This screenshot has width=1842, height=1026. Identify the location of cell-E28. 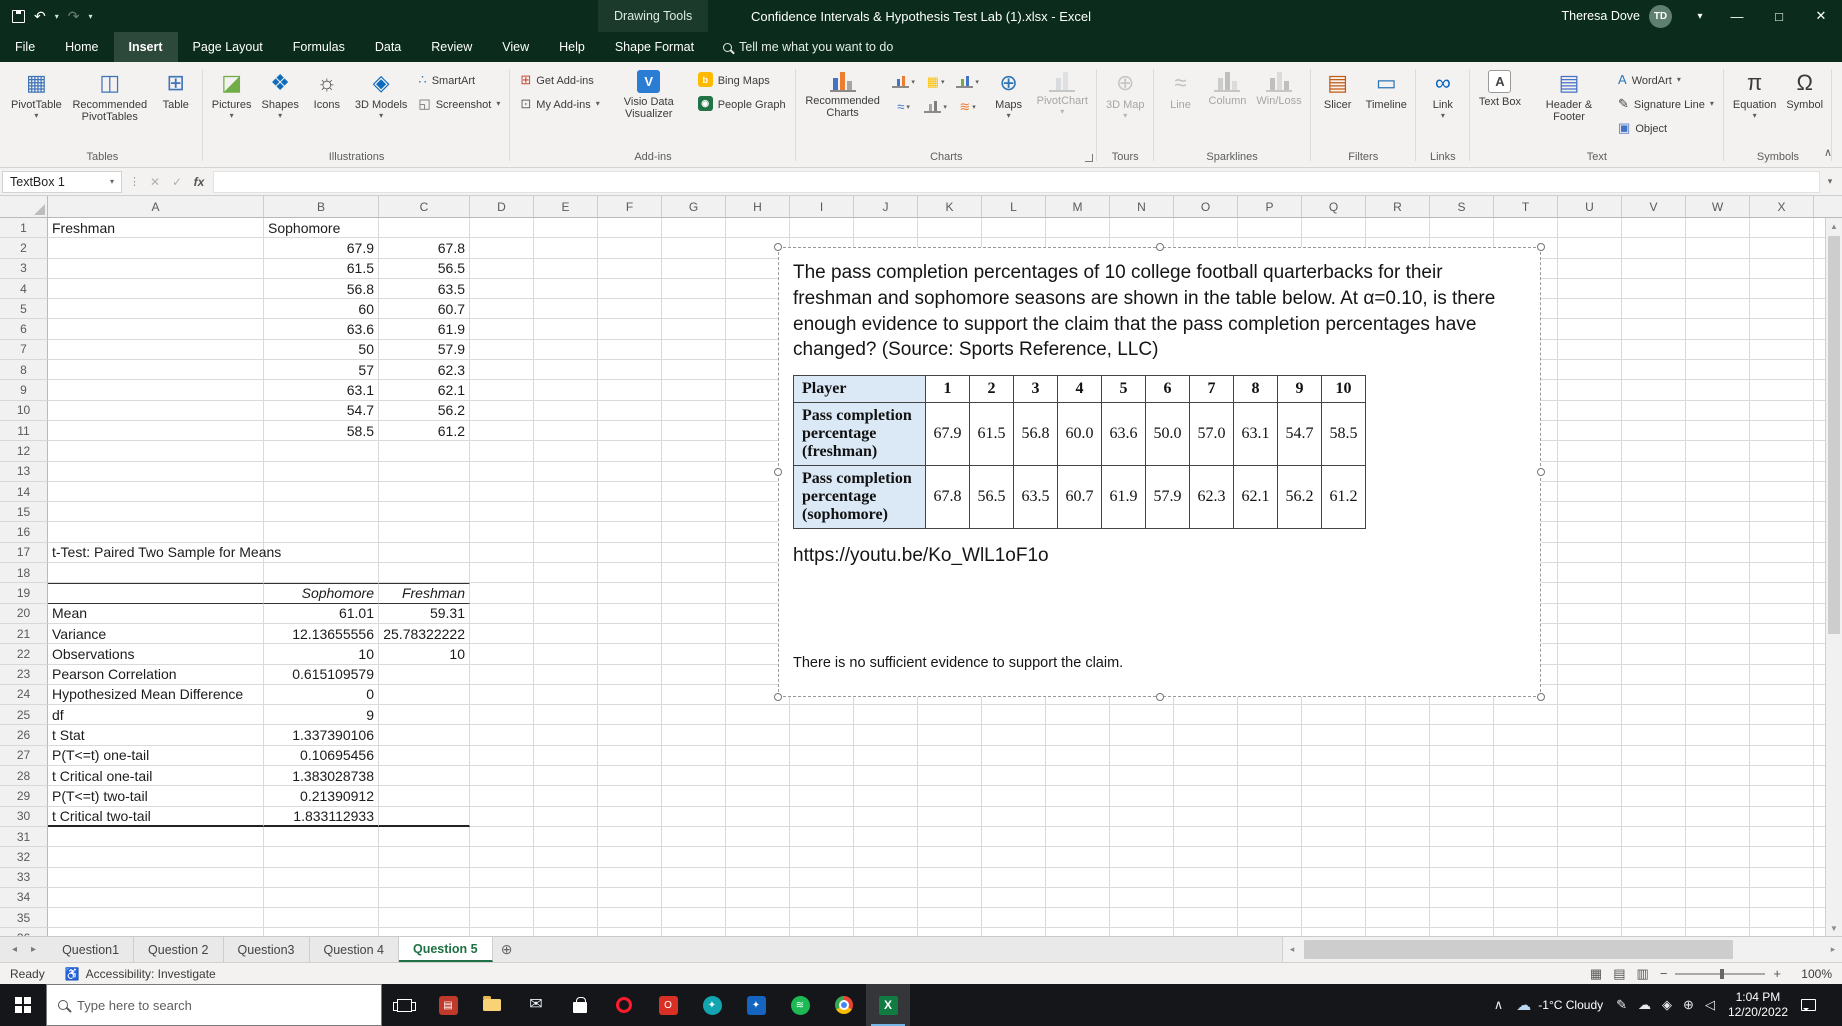
(566, 776).